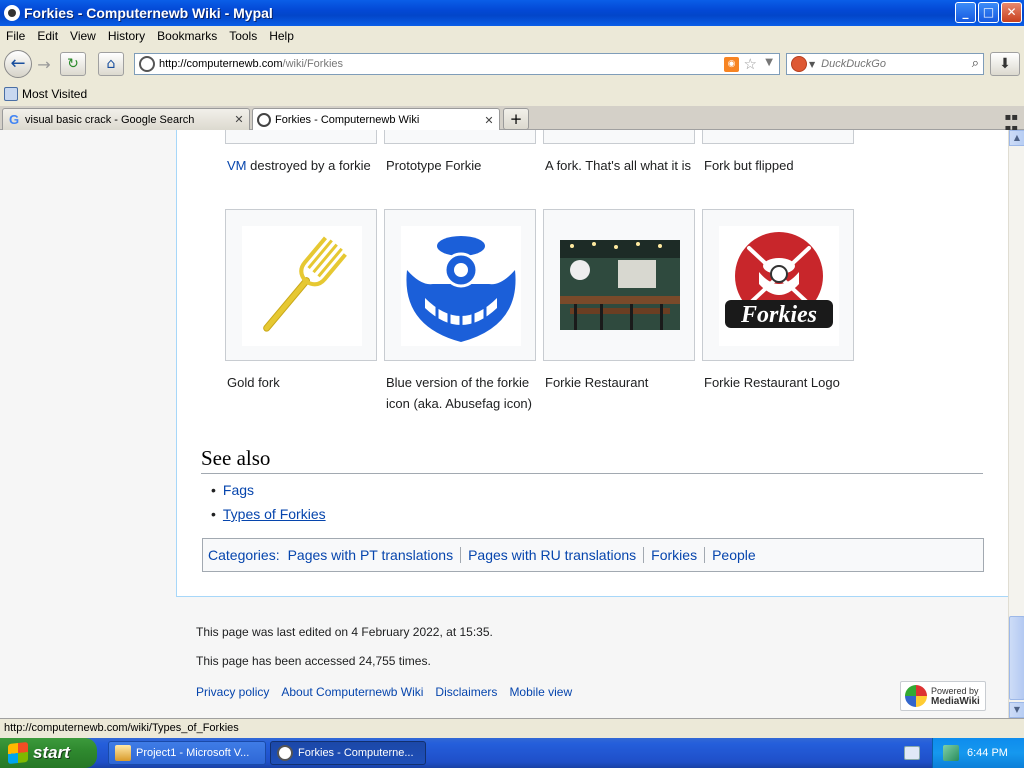 This screenshot has height=768, width=1024. Describe the element at coordinates (221, 64) in the screenshot. I see `url-host: http://computernewb.com` at that location.